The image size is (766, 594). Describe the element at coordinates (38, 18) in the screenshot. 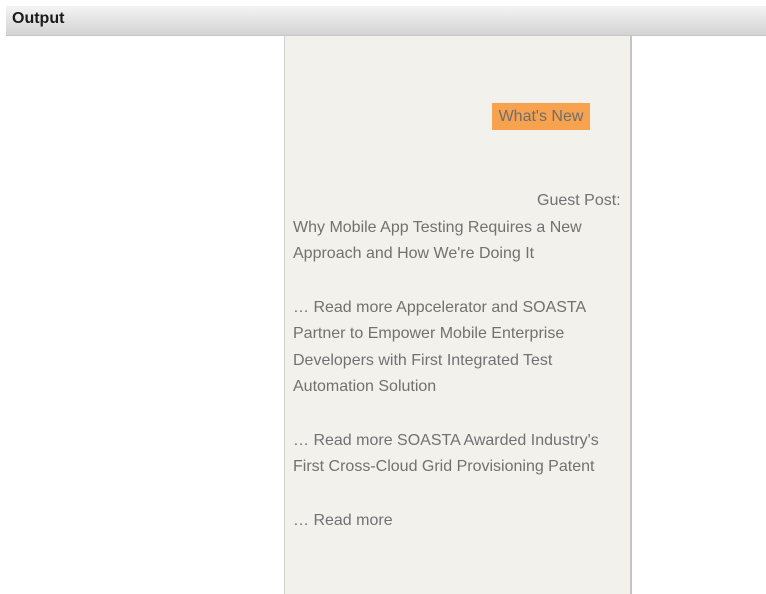

I see `output-panel-title: Output` at that location.